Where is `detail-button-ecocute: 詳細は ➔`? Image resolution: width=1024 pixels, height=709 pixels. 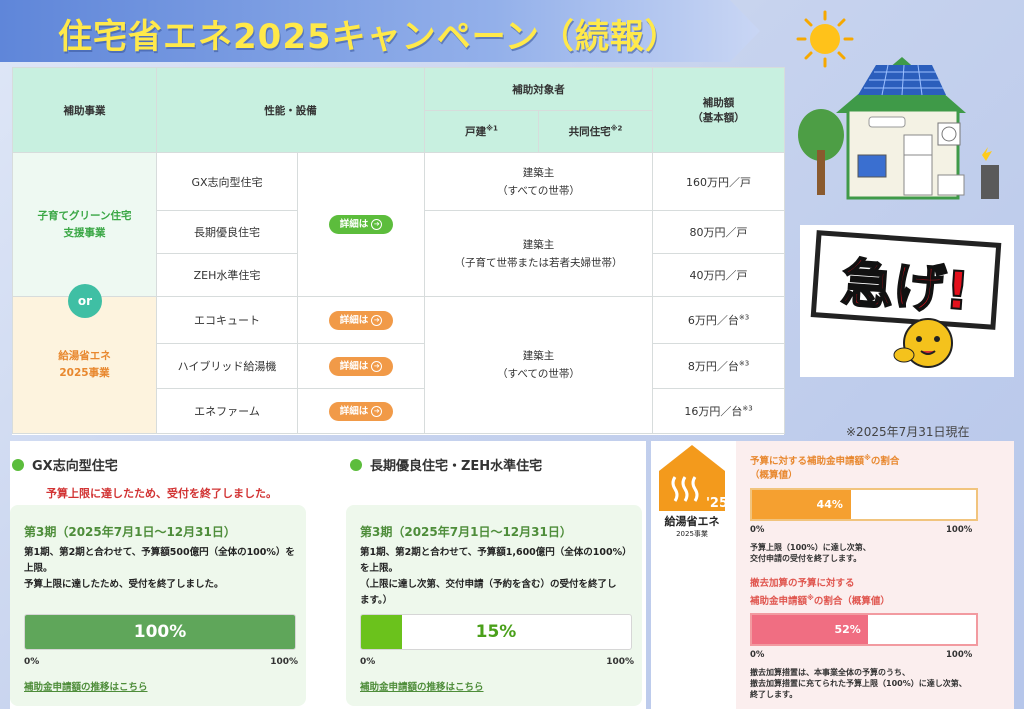
detail-button-ecocute: 詳細は ➔ is located at coordinates (361, 320).